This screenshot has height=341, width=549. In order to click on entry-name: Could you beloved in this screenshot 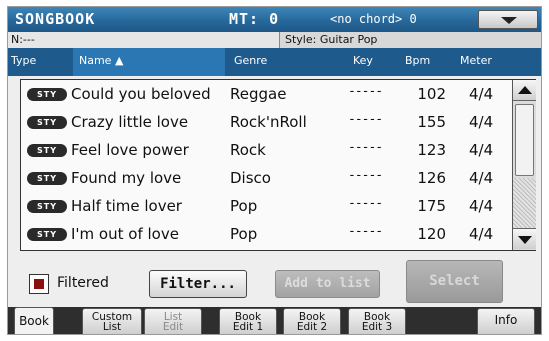, I will do `click(141, 94)`.